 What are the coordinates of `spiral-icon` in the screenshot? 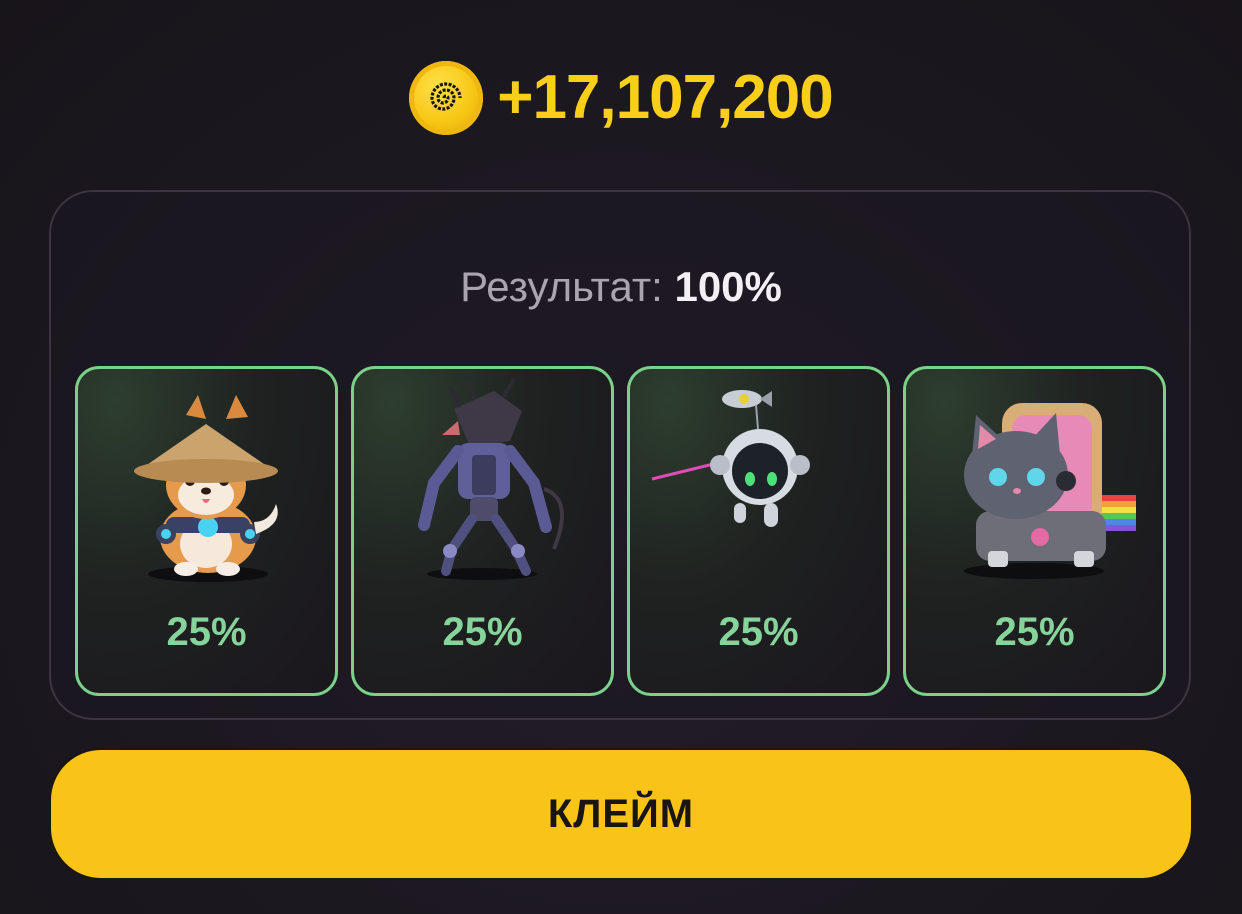 It's located at (446, 96).